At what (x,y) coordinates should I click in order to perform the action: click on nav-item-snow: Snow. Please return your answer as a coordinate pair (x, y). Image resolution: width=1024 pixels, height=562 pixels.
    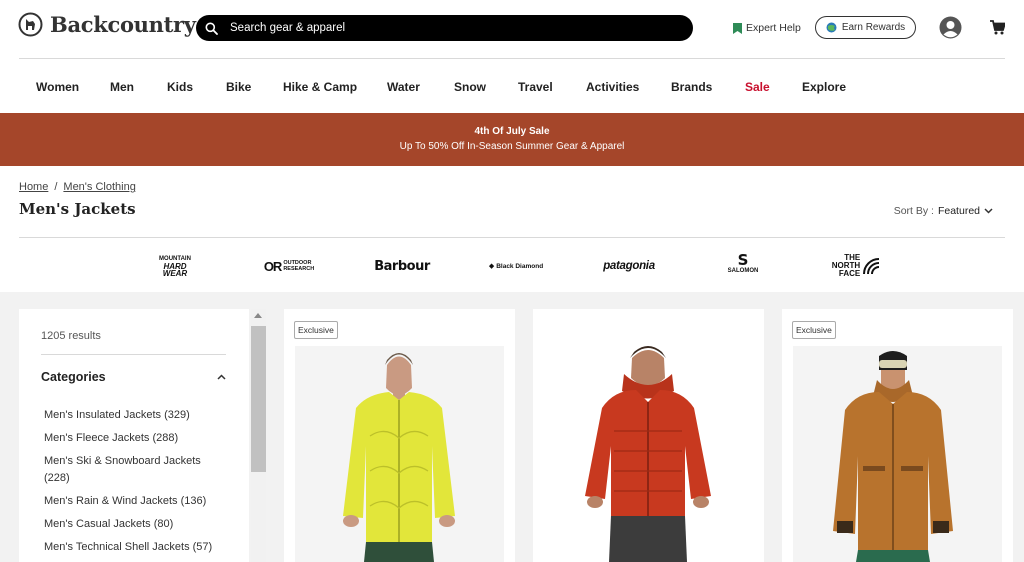
    Looking at the image, I should click on (470, 87).